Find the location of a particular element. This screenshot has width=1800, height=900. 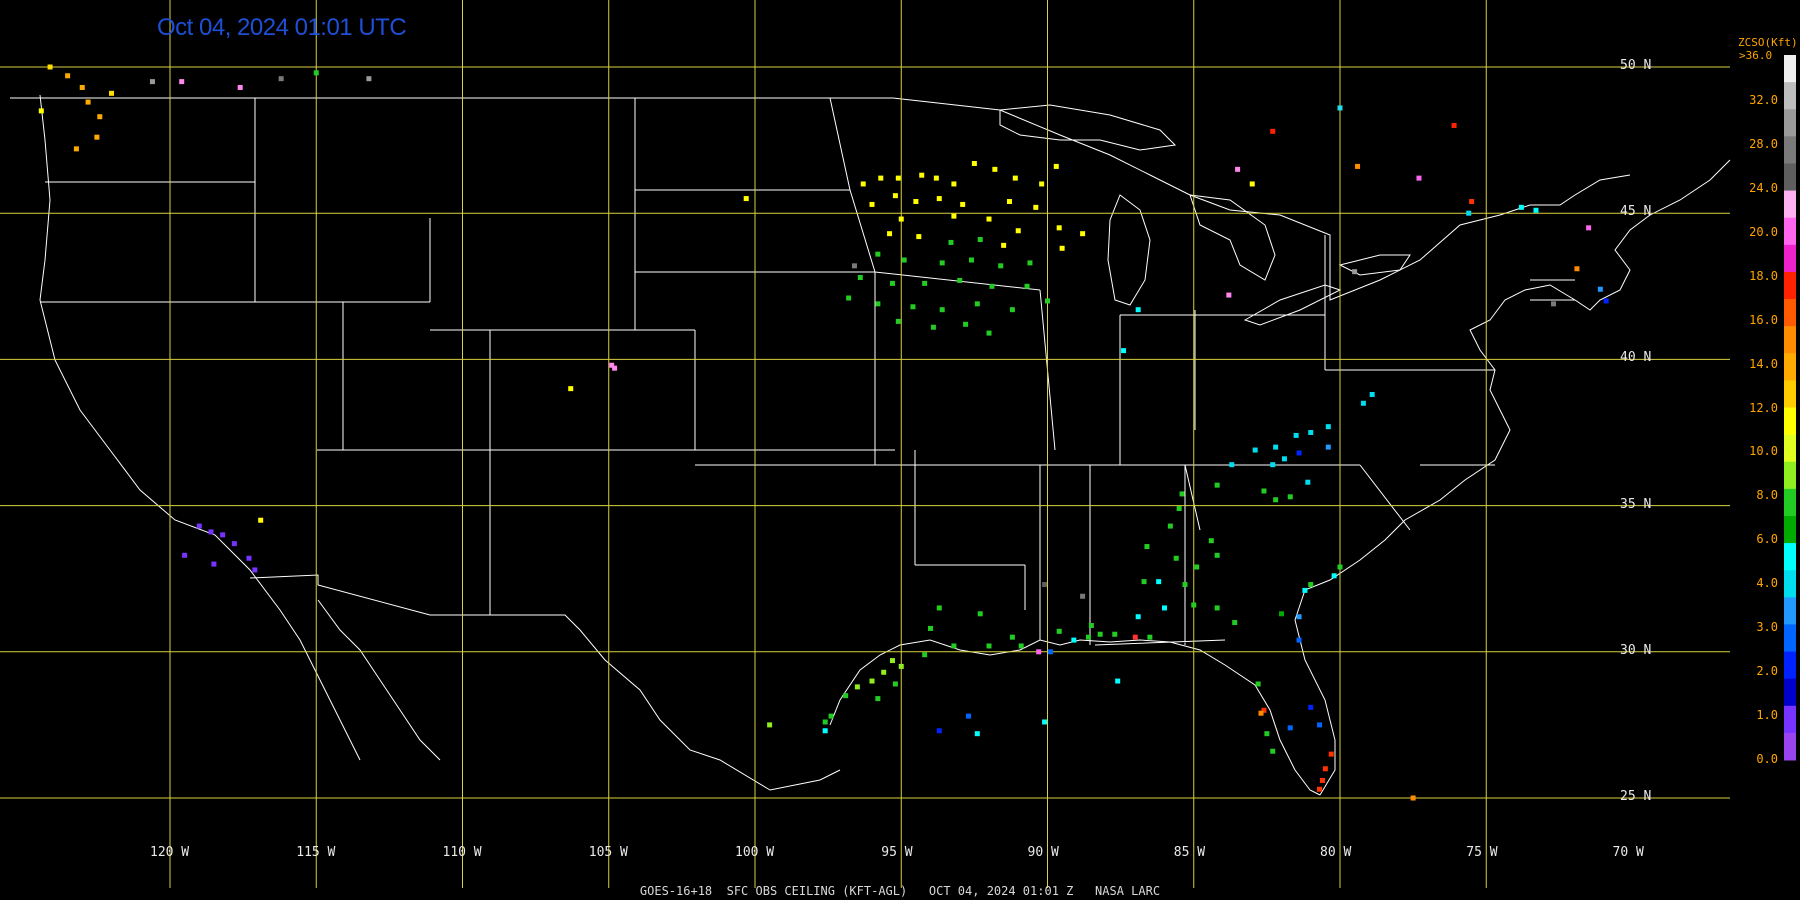

colorbar-label: 20.0 is located at coordinates (1763, 231).